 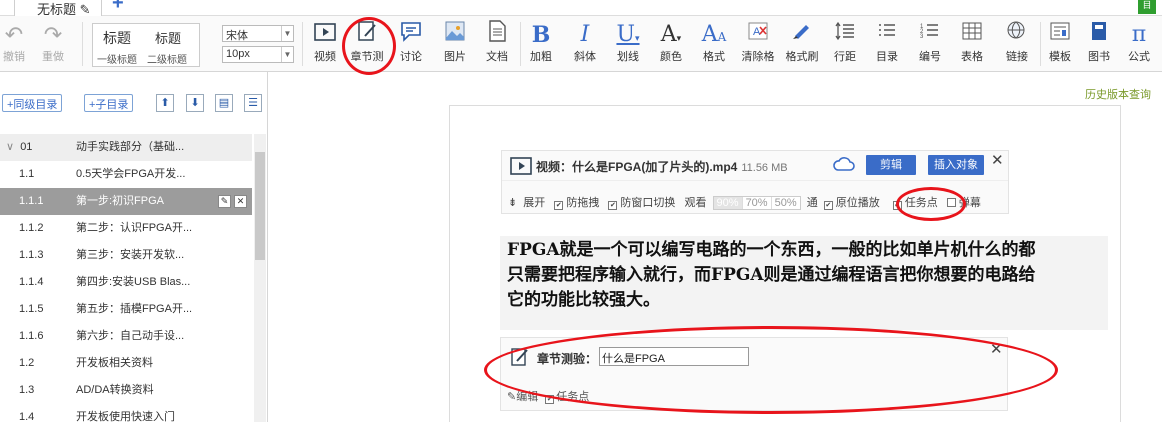 What do you see at coordinates (109, 103) in the screenshot?
I see `add-child-button: +子目录` at bounding box center [109, 103].